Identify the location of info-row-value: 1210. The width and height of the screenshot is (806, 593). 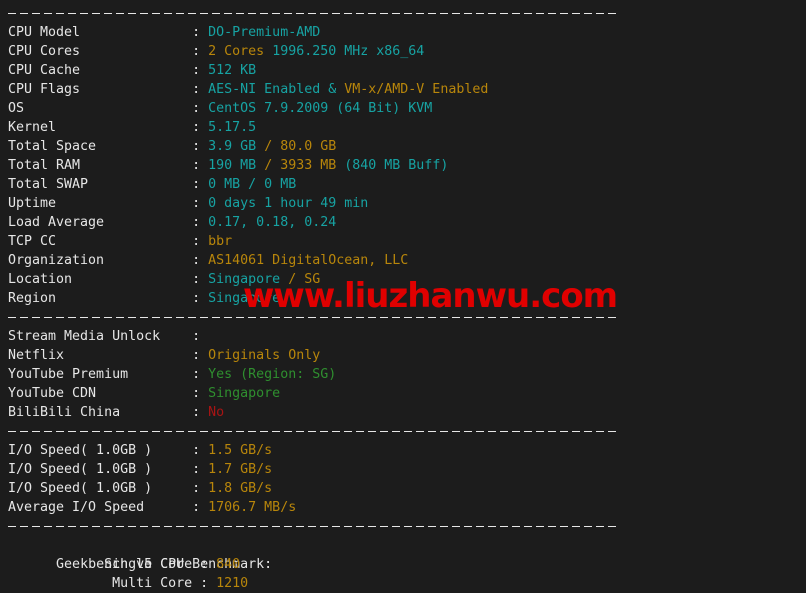
(232, 583).